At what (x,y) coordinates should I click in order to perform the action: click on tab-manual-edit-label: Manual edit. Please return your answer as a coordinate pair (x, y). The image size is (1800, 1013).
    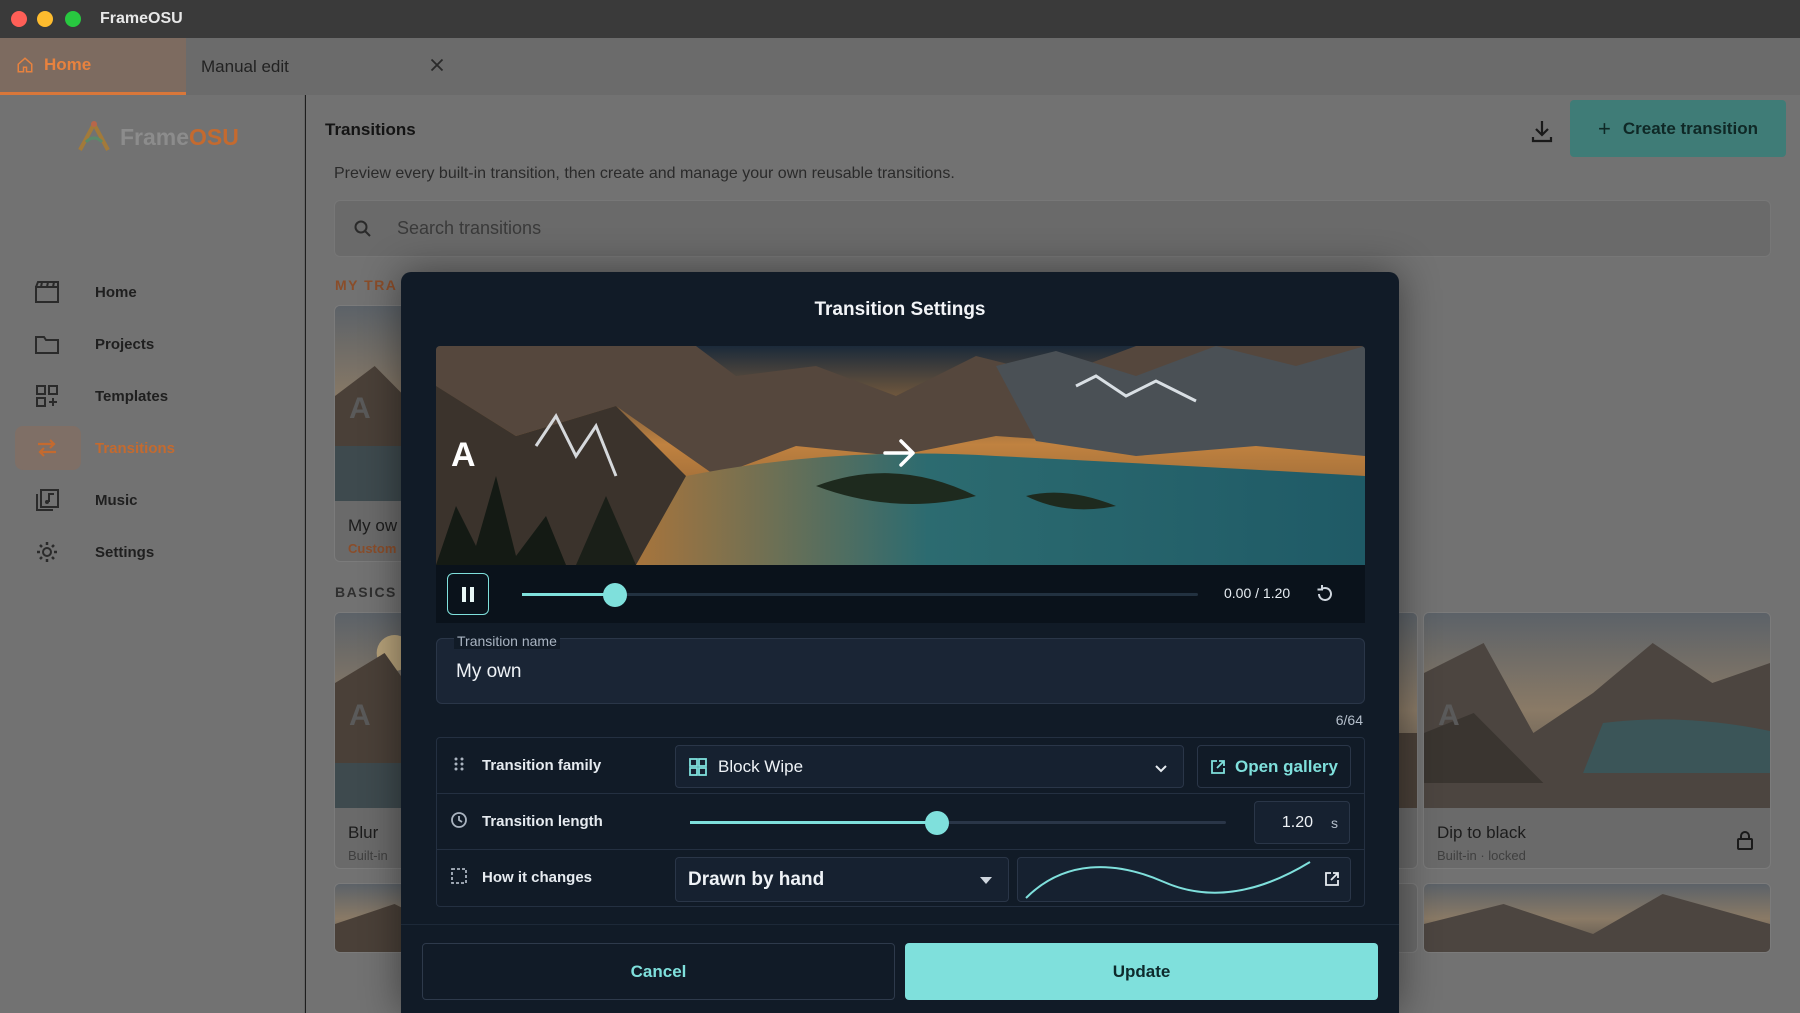
    Looking at the image, I should click on (245, 66).